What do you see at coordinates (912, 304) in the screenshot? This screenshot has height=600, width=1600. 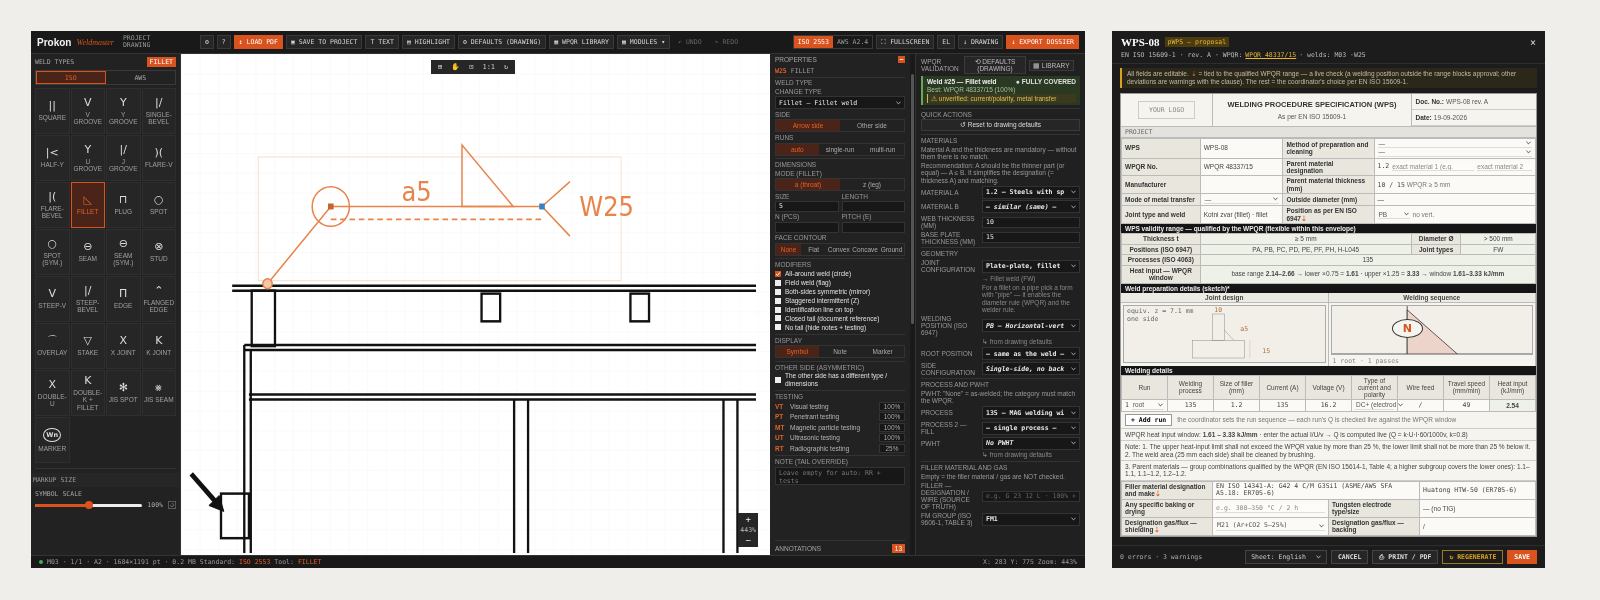 I see `scrollbar` at bounding box center [912, 304].